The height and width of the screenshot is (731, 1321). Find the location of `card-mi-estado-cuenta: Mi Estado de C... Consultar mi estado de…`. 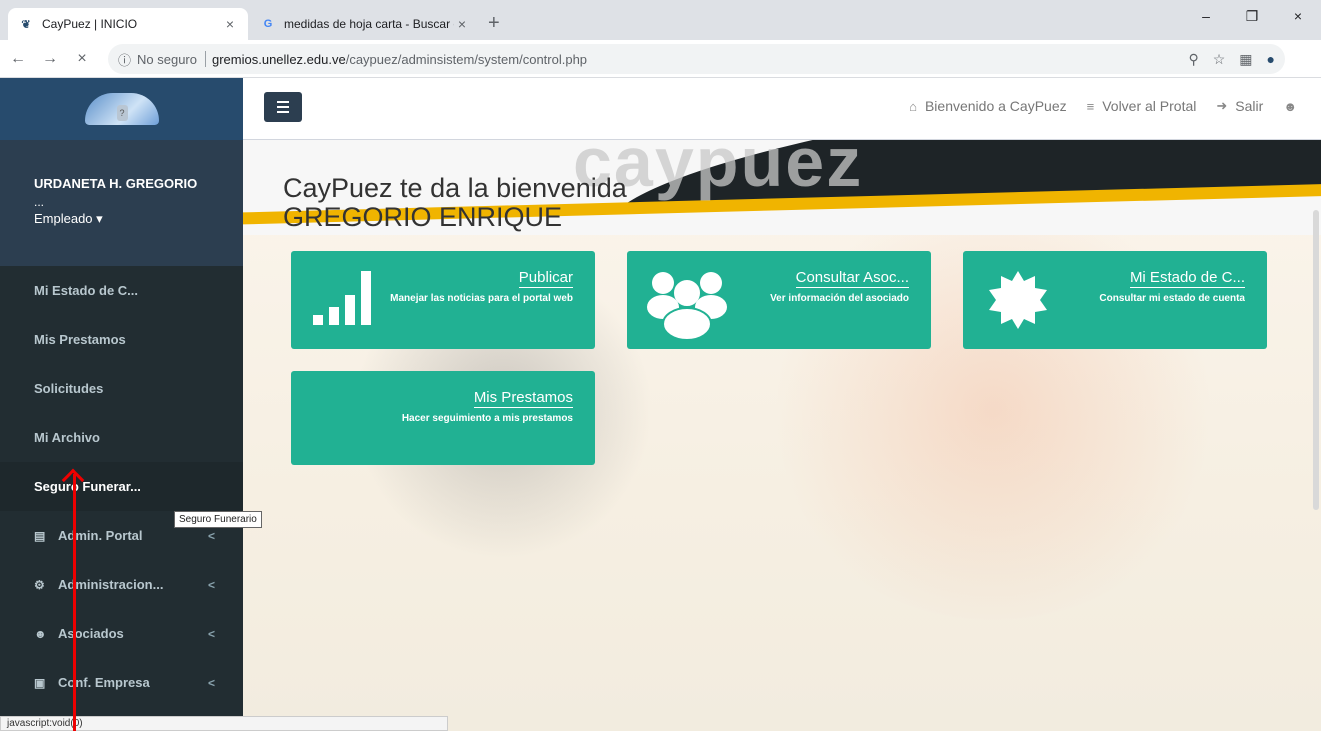

card-mi-estado-cuenta: Mi Estado de C... Consultar mi estado de… is located at coordinates (1115, 300).